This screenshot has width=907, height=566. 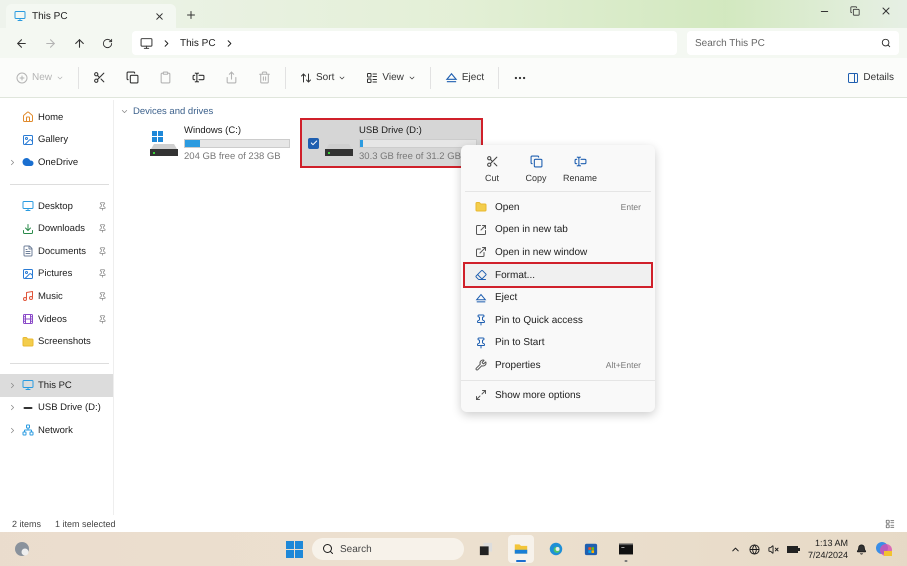 What do you see at coordinates (56, 385) in the screenshot?
I see `sidebar-item: This PC` at bounding box center [56, 385].